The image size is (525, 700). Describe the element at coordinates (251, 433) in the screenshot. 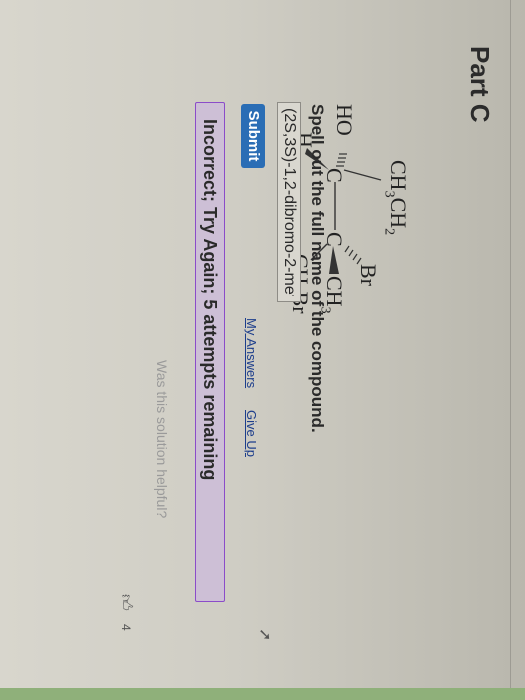

I see `give-up-link: Give Up` at that location.